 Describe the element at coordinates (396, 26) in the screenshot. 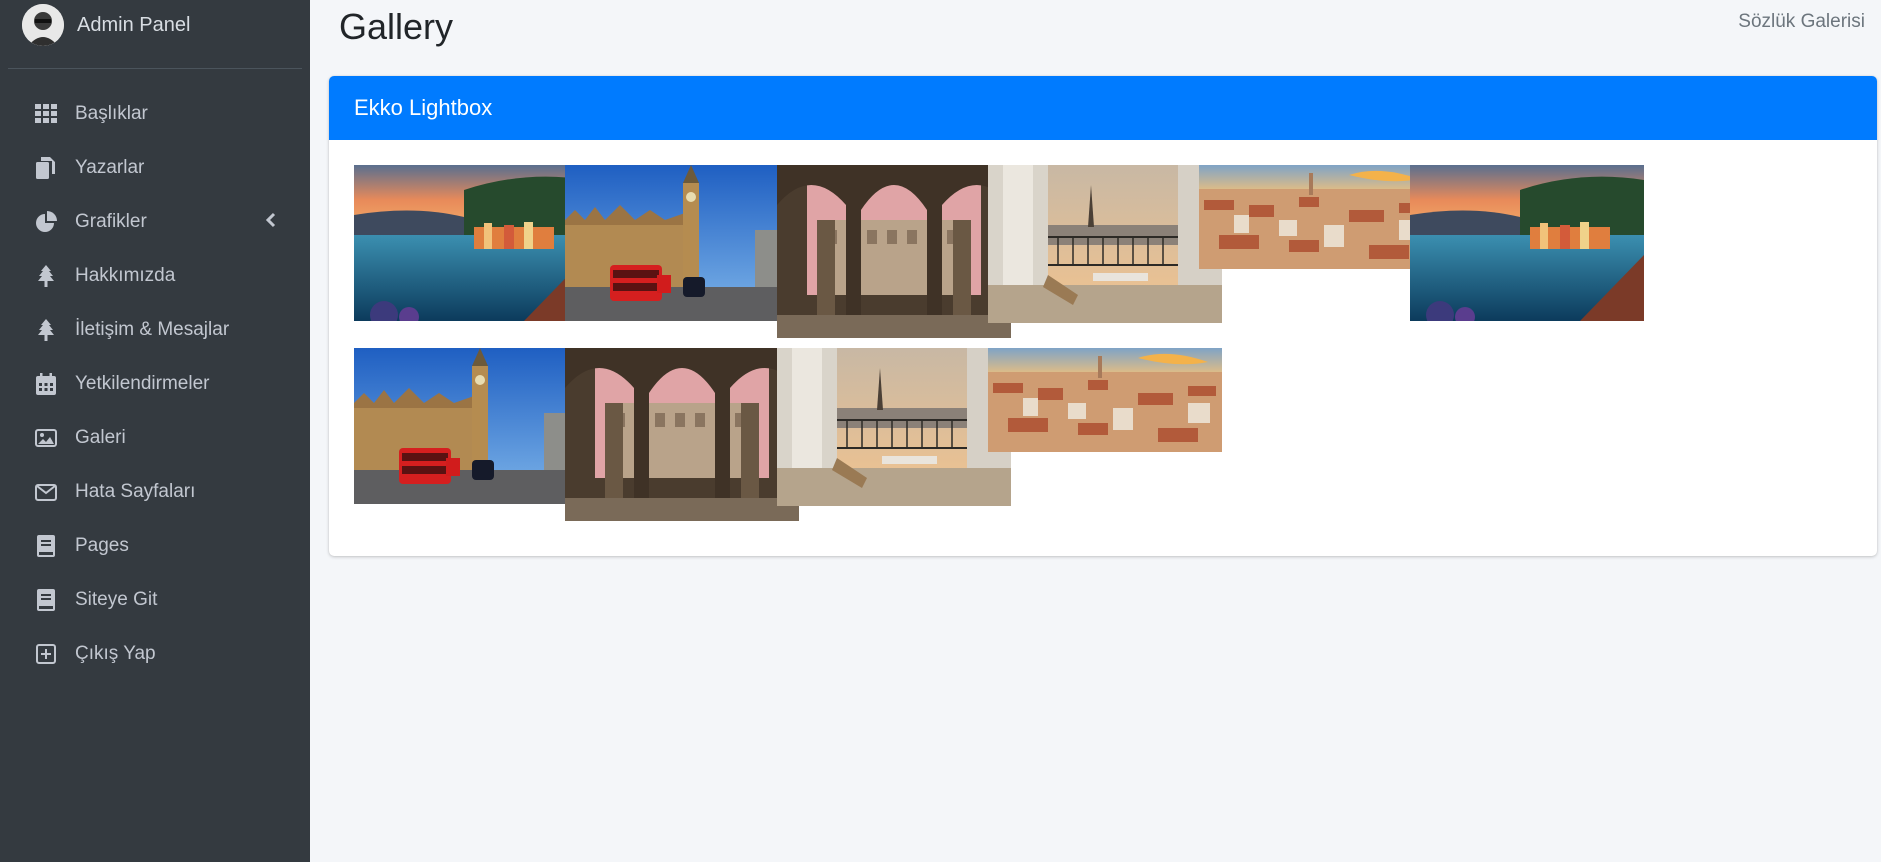

I see `page-title: Gallery` at that location.